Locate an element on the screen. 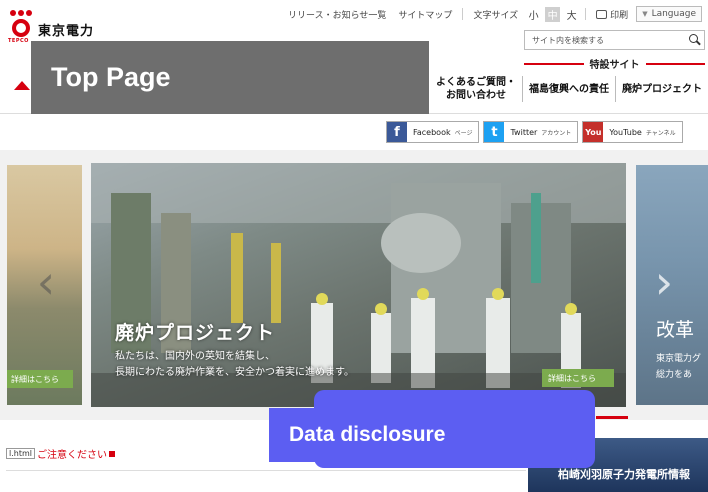 The image size is (708, 492). release-list-link: リリース・お知らせ一覧 is located at coordinates (337, 14).